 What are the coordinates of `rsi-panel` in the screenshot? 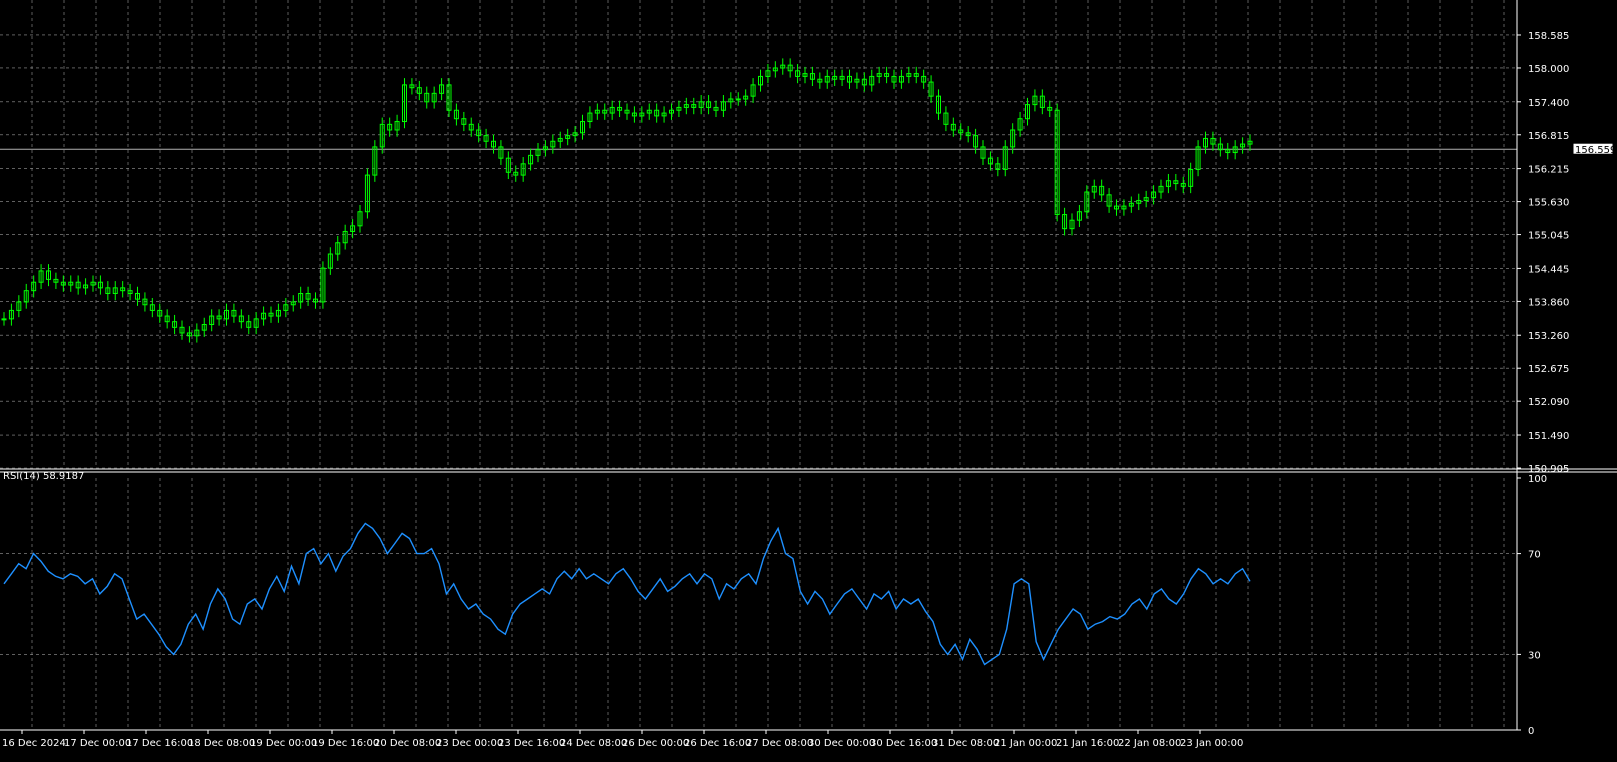 It's located at (627, 594).